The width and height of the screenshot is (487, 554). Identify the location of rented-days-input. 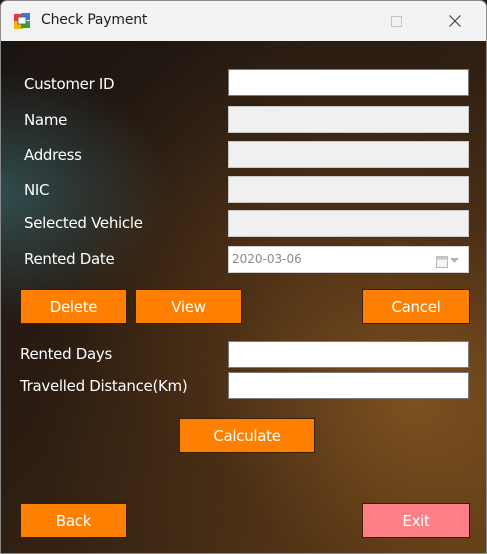
(348, 354).